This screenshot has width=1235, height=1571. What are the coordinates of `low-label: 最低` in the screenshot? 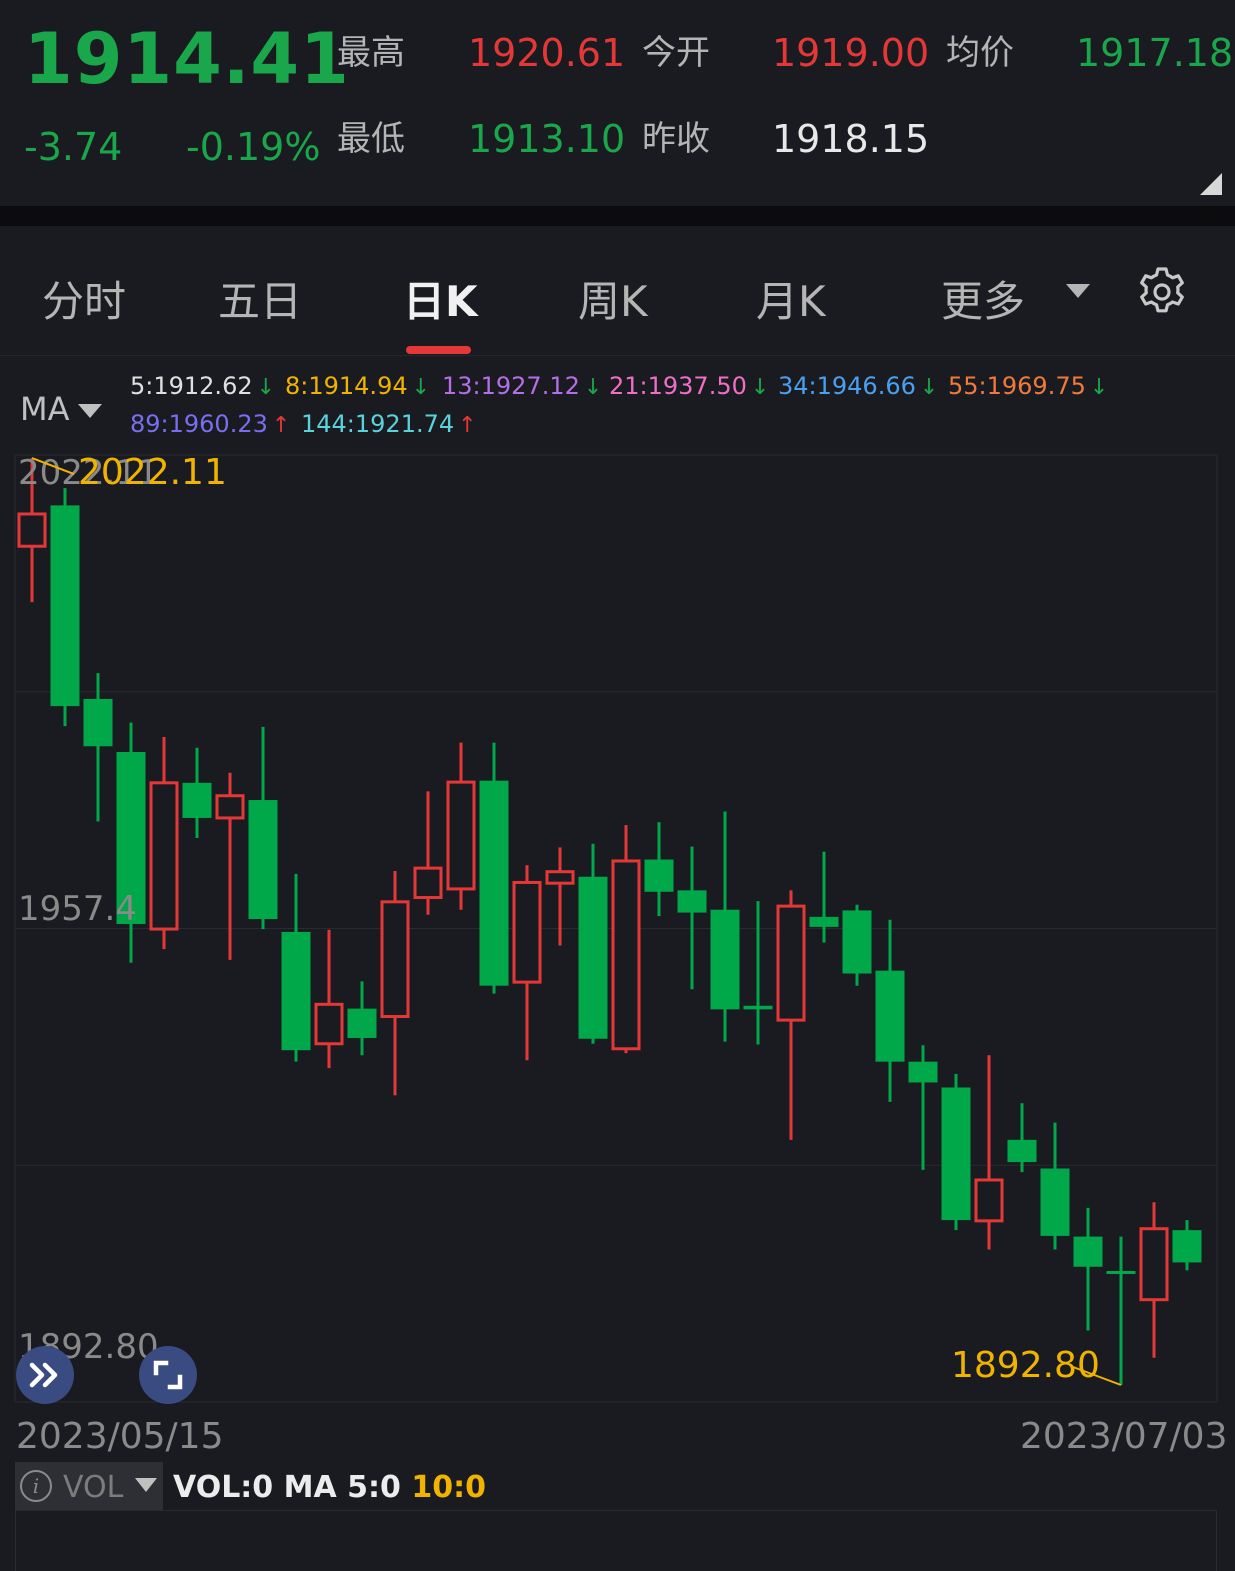 It's located at (371, 139).